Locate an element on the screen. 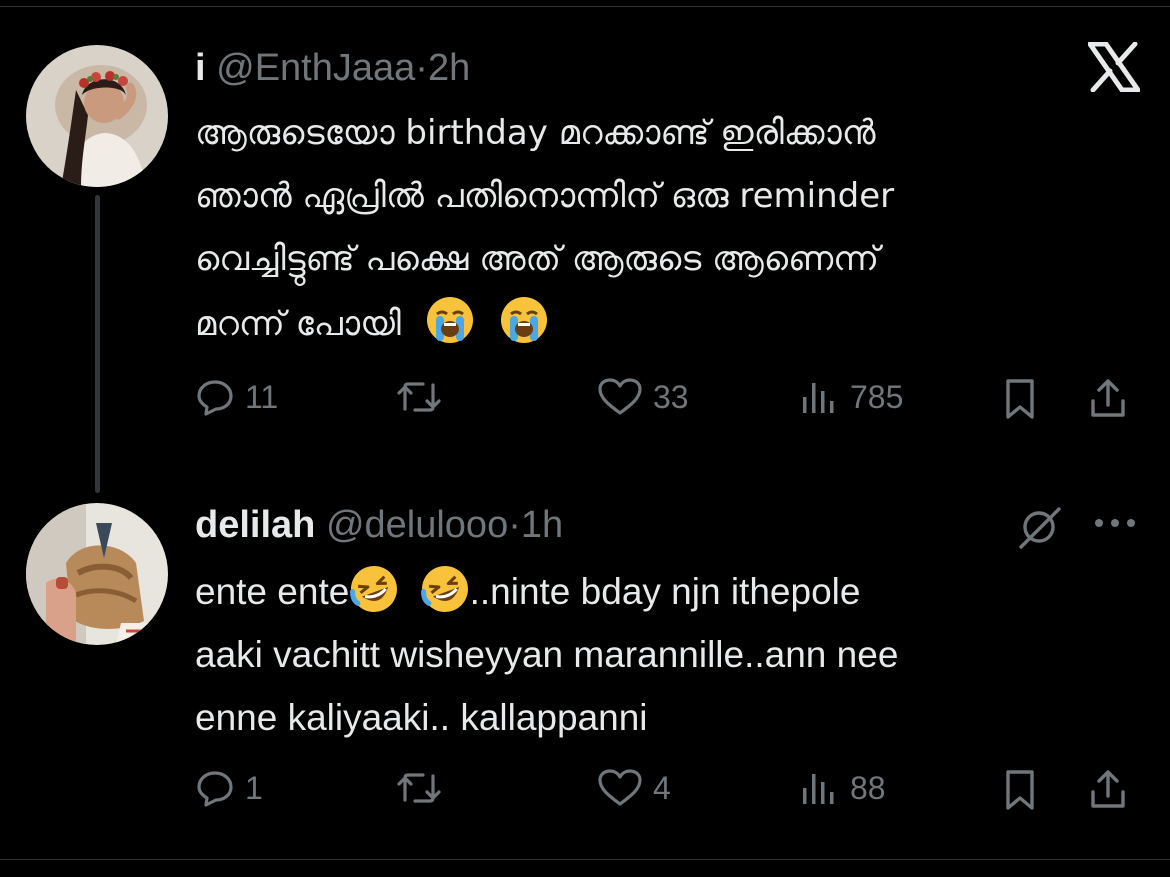  x-logo-icon is located at coordinates (1114, 67).